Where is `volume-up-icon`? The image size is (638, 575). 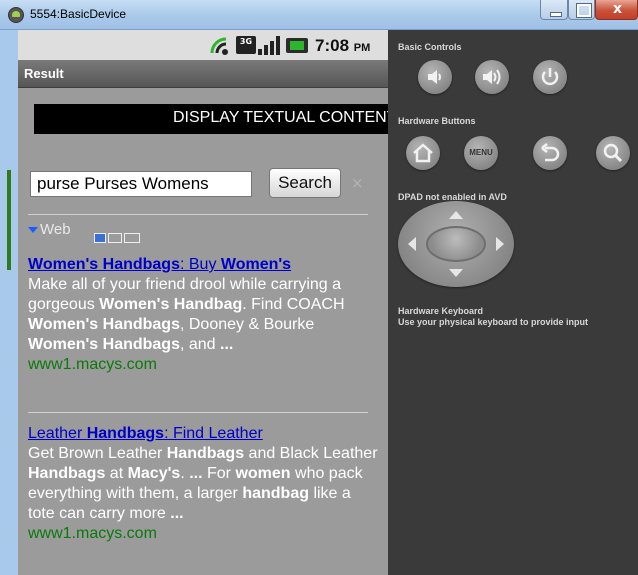
volume-up-icon is located at coordinates (492, 77).